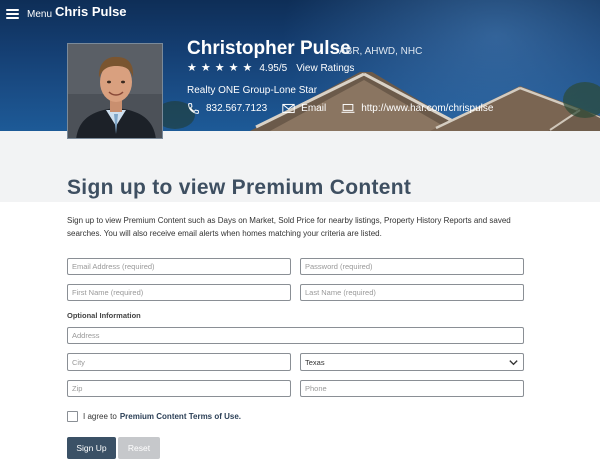 This screenshot has height=470, width=600. What do you see at coordinates (314, 108) in the screenshot?
I see `email-label: Email` at bounding box center [314, 108].